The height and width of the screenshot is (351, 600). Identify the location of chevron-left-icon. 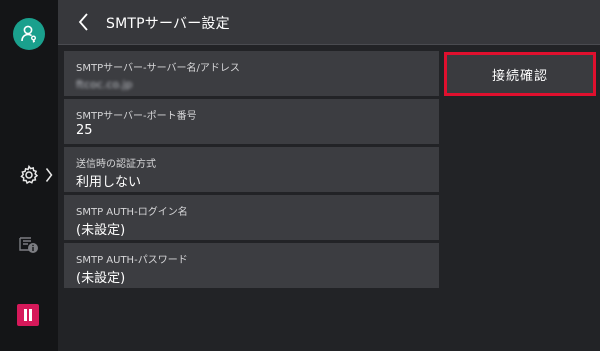
(83, 22).